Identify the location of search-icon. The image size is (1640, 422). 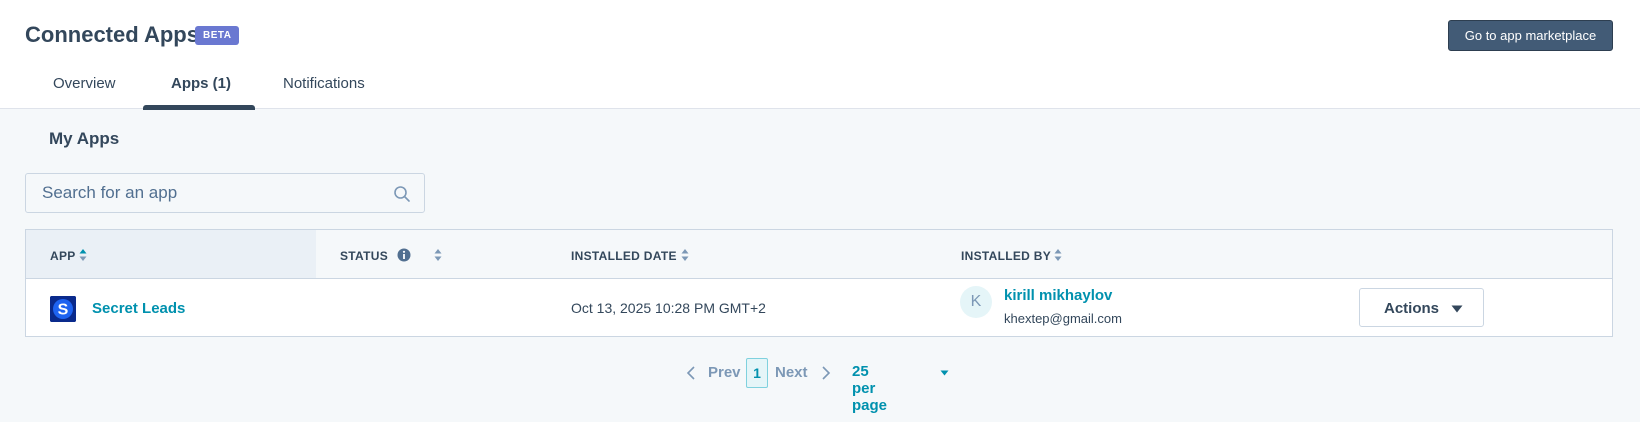
(402, 194).